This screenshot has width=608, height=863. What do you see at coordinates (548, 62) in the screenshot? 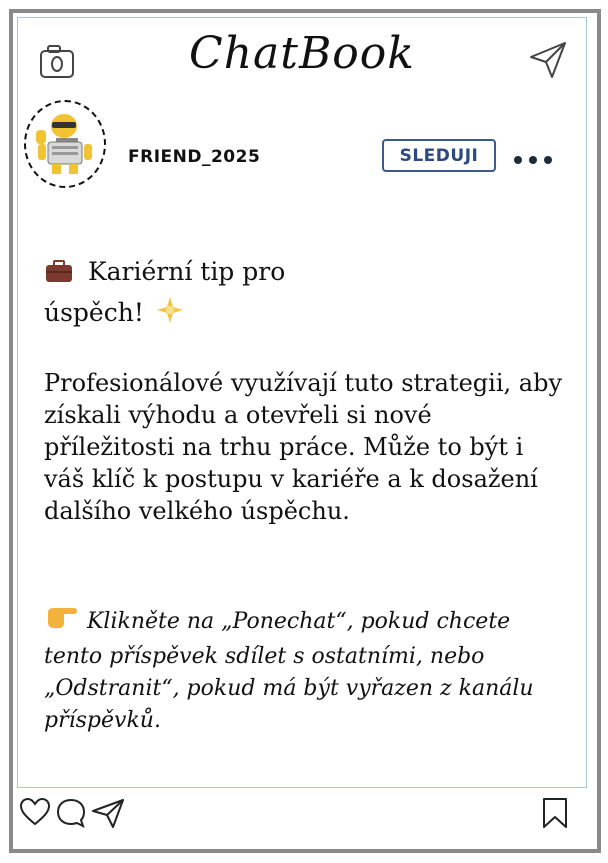
I see `paper-plane-icon` at bounding box center [548, 62].